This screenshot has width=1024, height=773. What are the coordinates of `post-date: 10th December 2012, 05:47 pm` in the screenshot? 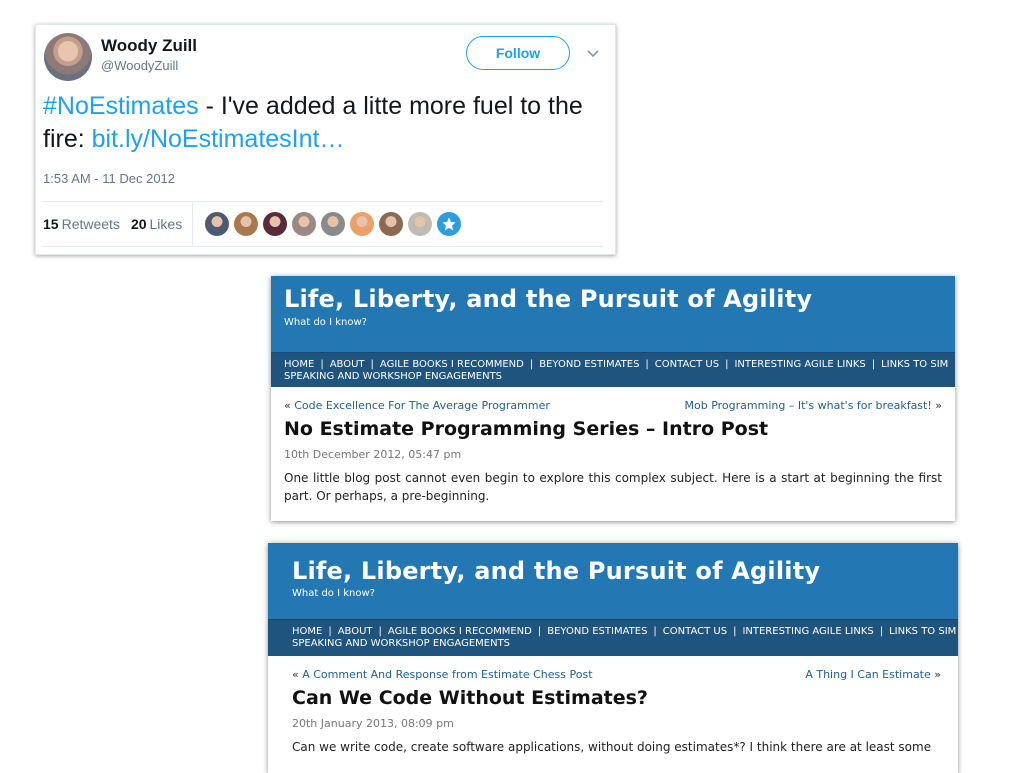 It's located at (373, 454).